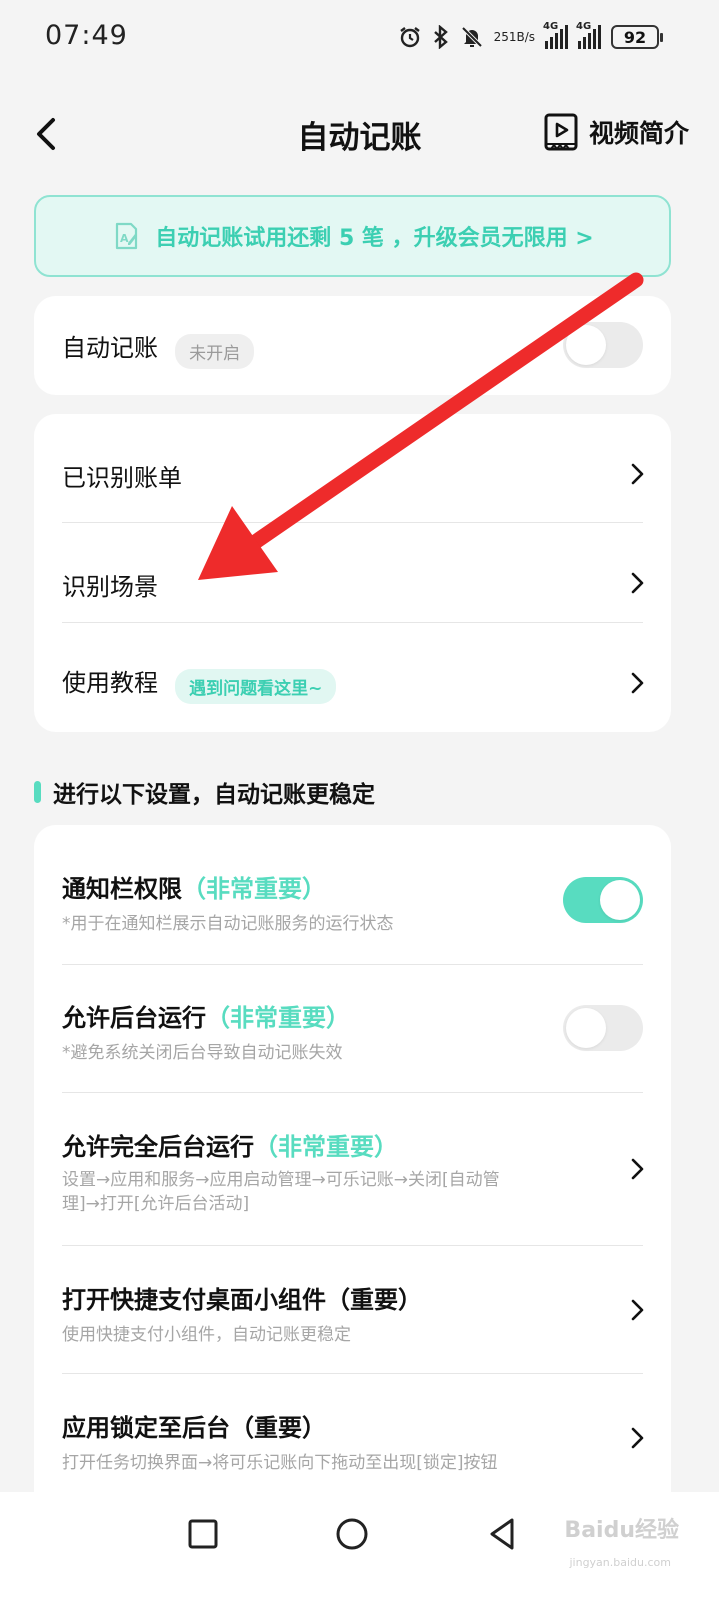 The width and height of the screenshot is (719, 1600). Describe the element at coordinates (256, 686) in the screenshot. I see `help-badge: 遇到问题看这里~` at that location.